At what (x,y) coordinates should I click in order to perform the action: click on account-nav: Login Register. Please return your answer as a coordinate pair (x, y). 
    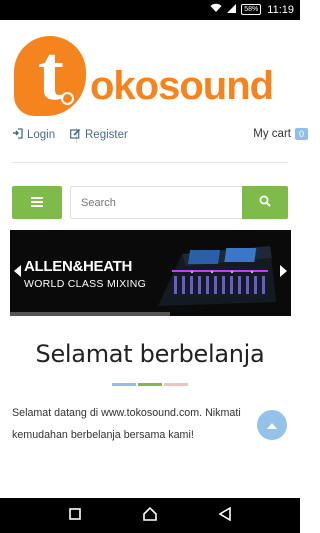
    Looking at the image, I should click on (150, 136).